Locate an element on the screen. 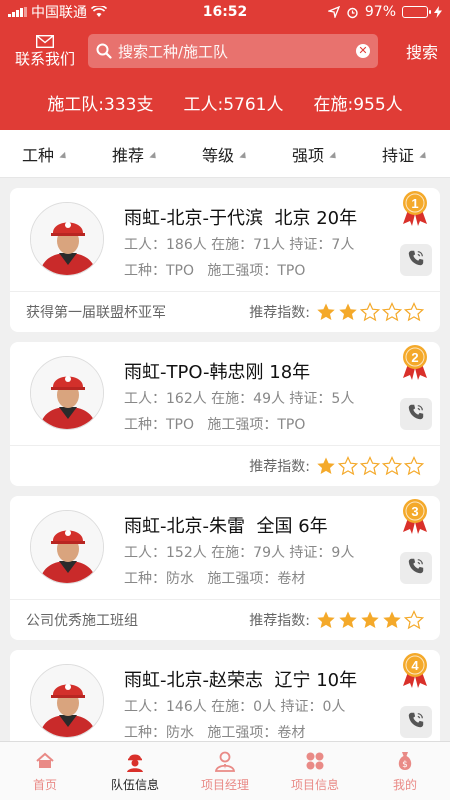 The width and height of the screenshot is (450, 800). filter-label: 强项 is located at coordinates (307, 155).